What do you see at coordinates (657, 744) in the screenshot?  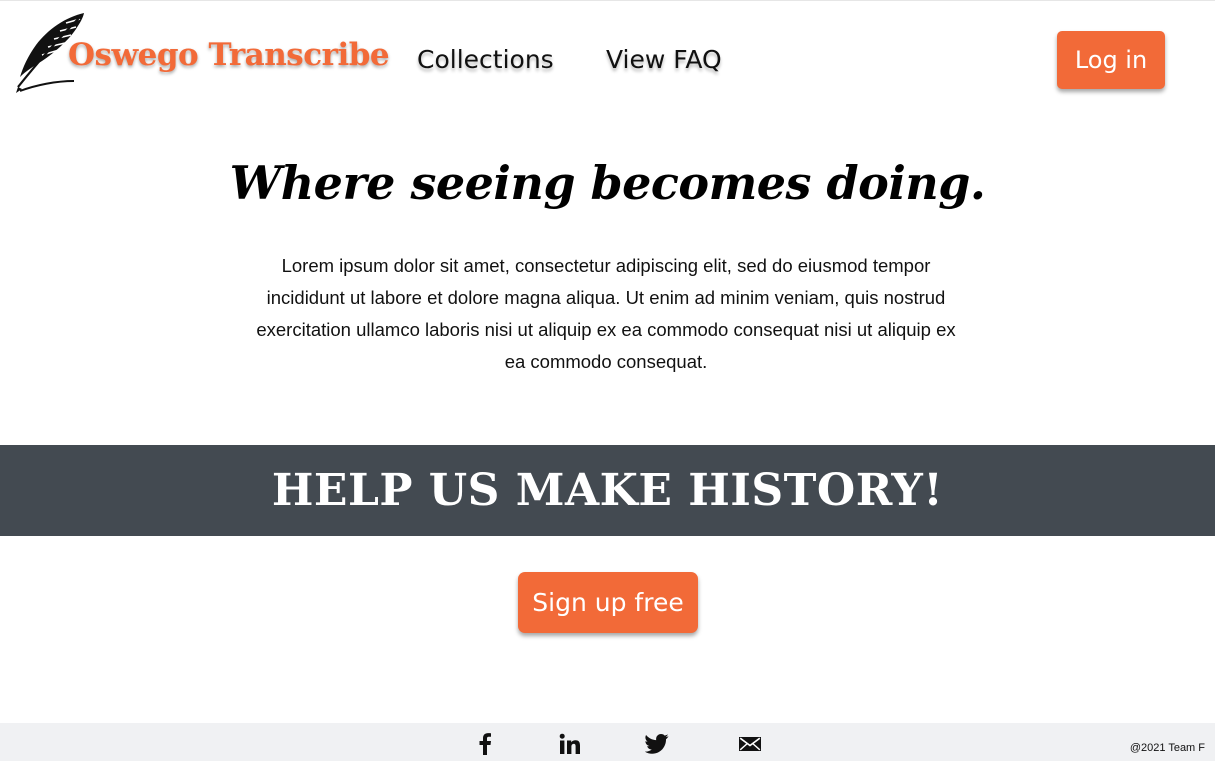 I see `twitter-icon` at bounding box center [657, 744].